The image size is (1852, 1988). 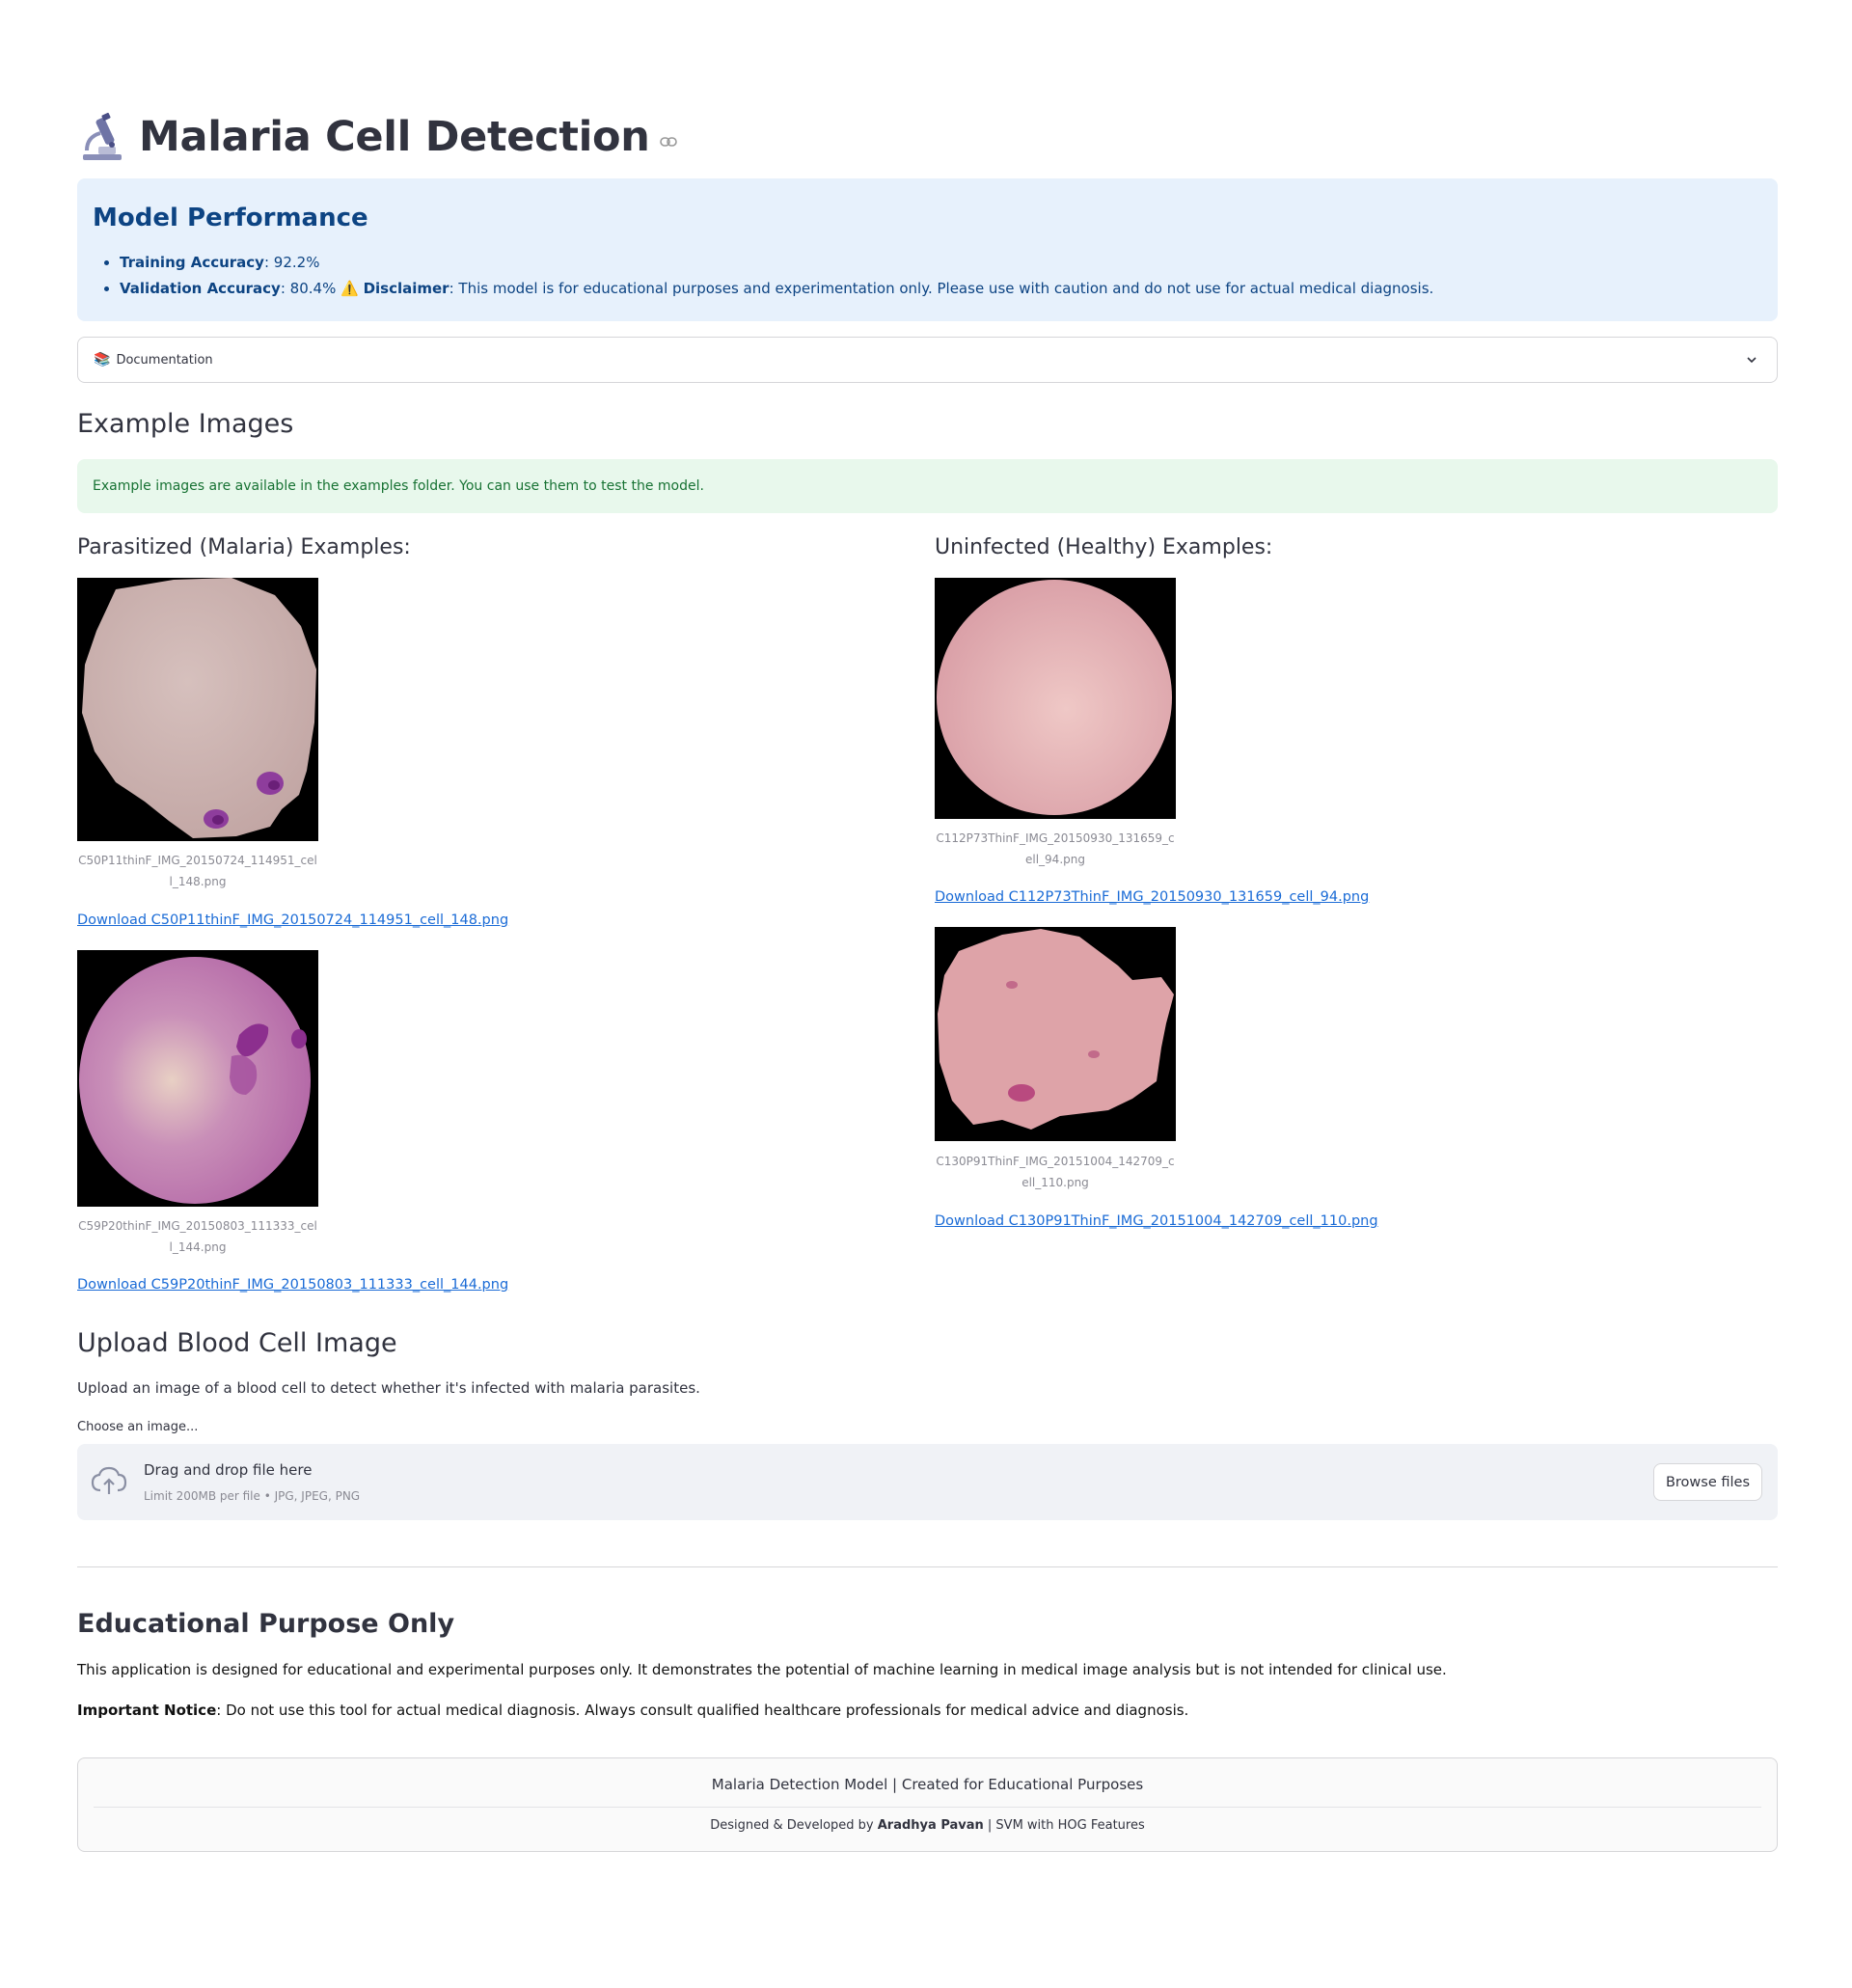 What do you see at coordinates (1104, 547) in the screenshot?
I see `uninfected-heading: Uninfected (Healthy) Examples:` at bounding box center [1104, 547].